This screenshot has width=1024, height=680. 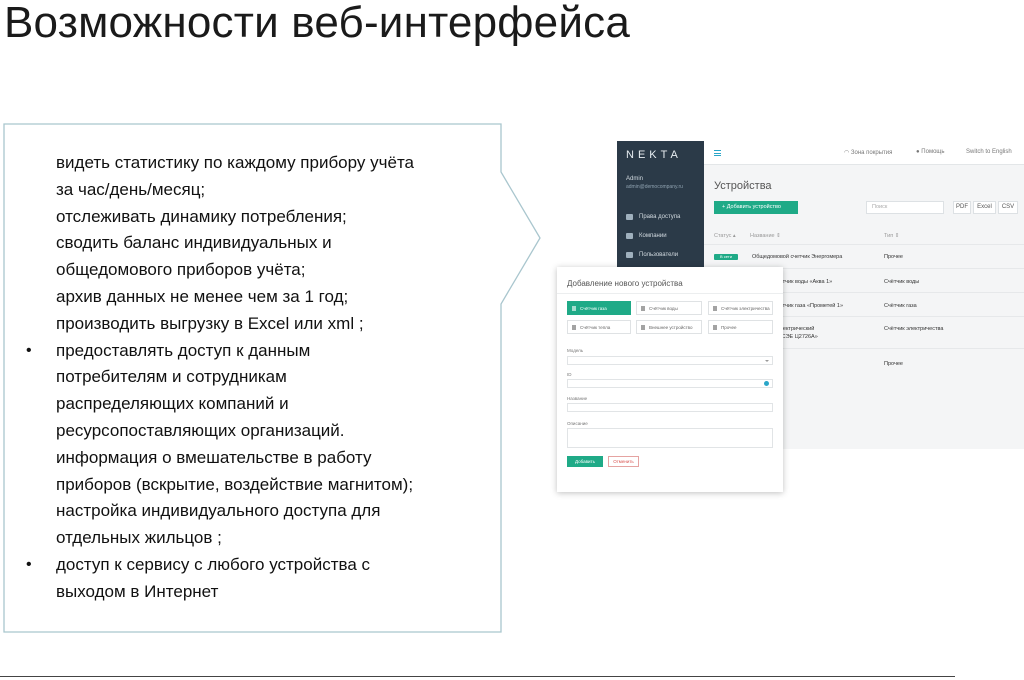 I want to click on user-icon, so click(x=629, y=255).